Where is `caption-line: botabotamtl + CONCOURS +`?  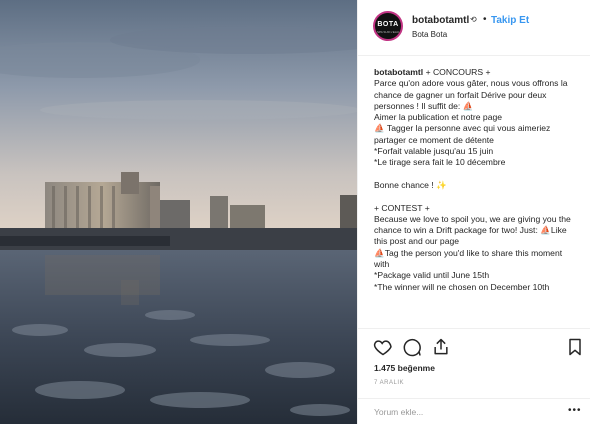
caption-line: botabotamtl + CONCOURS + is located at coordinates (432, 72).